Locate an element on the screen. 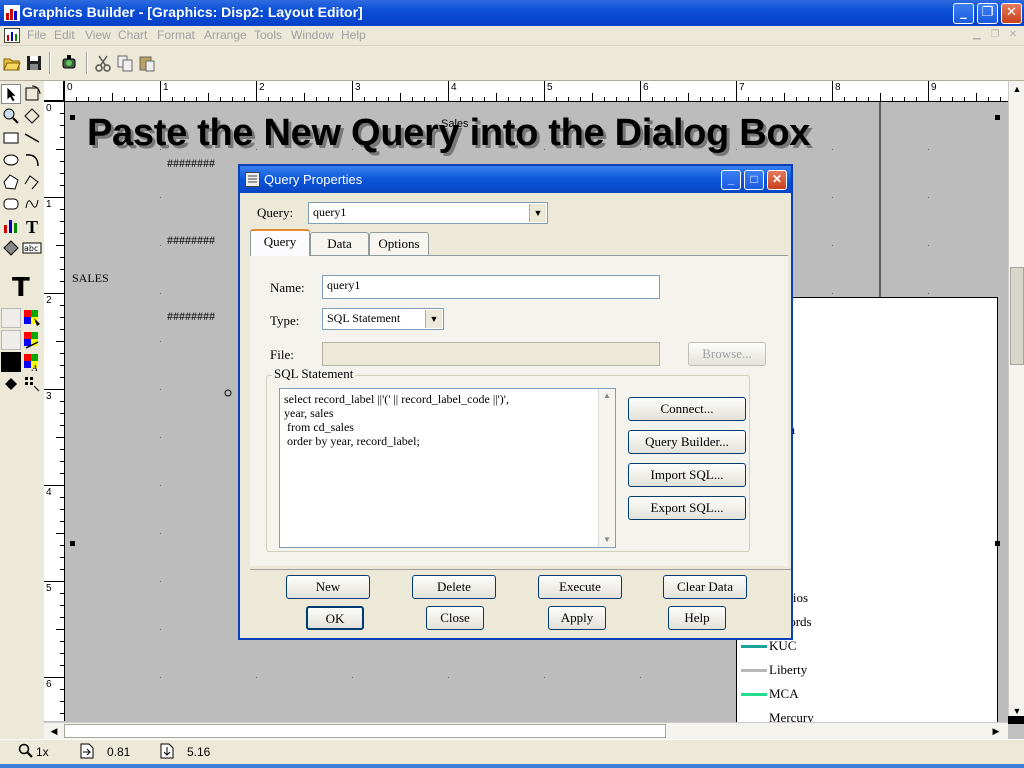 Image resolution: width=1024 pixels, height=768 pixels. chart-tool-icon is located at coordinates (11, 226).